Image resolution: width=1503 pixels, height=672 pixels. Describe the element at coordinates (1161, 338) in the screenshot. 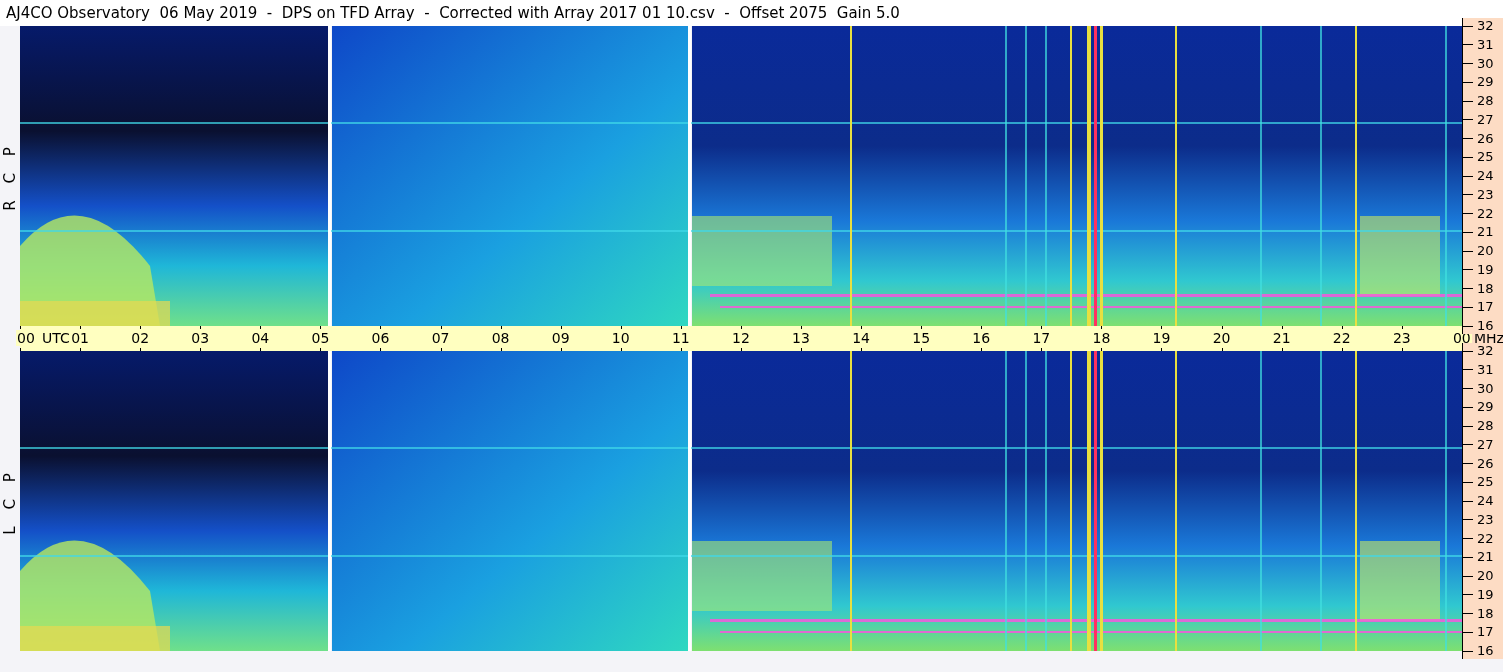

I see `hour-label: 19` at that location.